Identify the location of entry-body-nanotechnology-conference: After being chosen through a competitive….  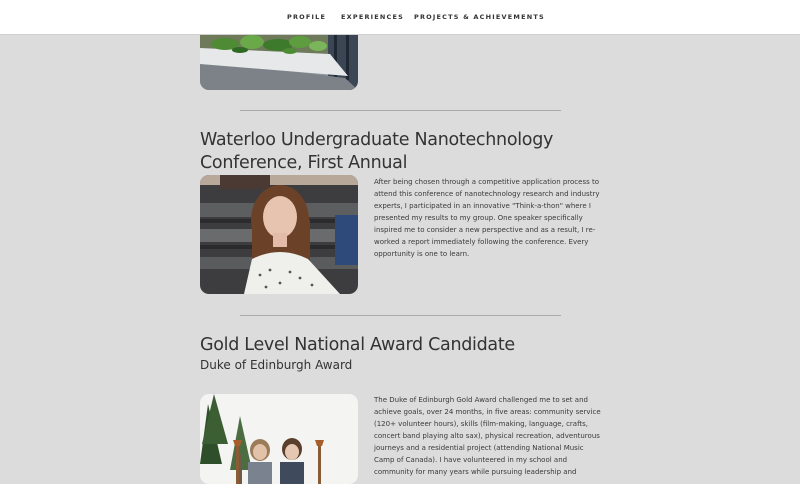
(487, 218).